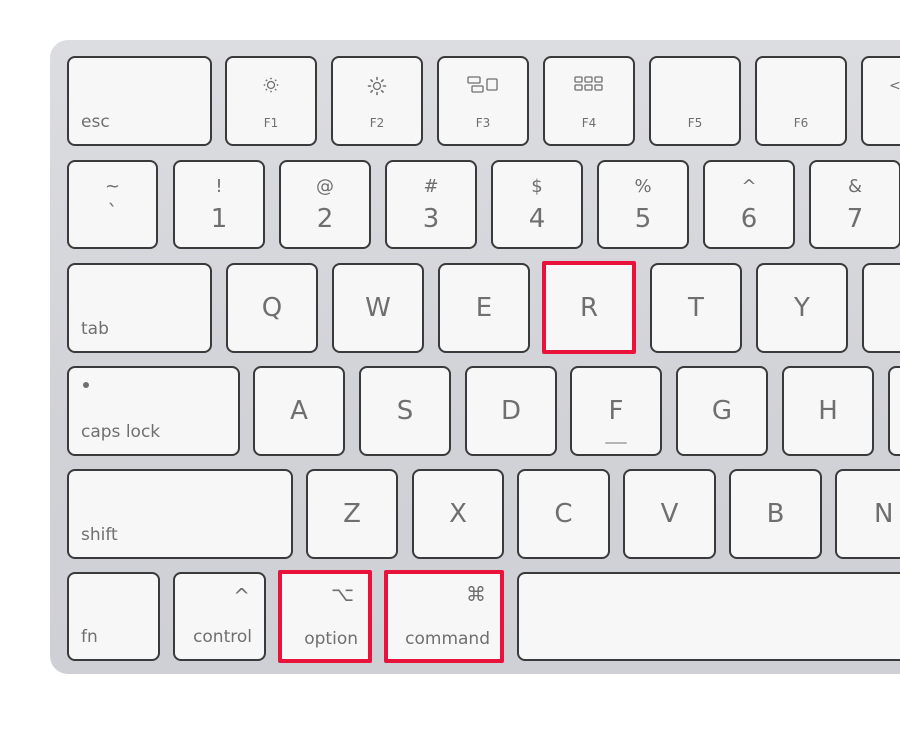 The height and width of the screenshot is (734, 900). Describe the element at coordinates (342, 594) in the screenshot. I see `option-symbol-icon: ⌥` at that location.